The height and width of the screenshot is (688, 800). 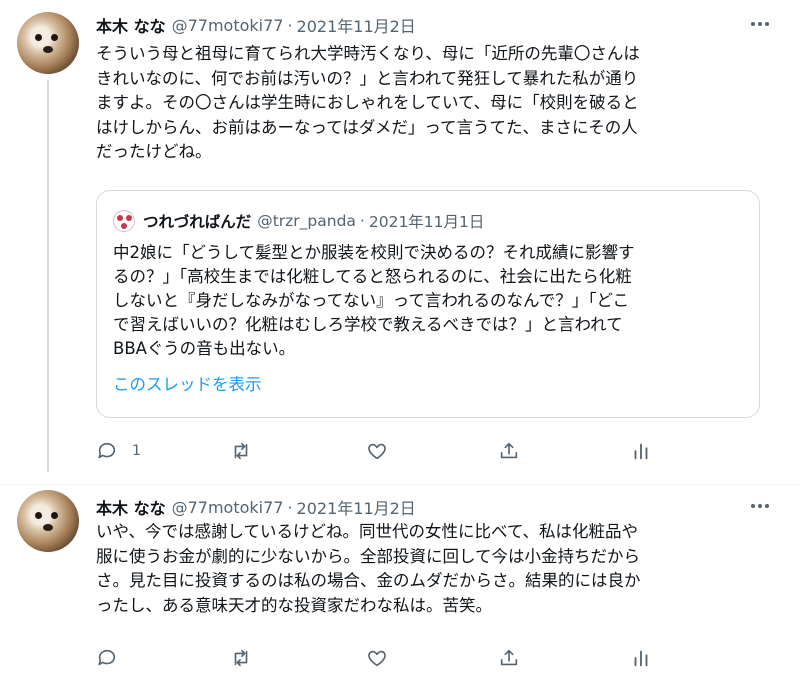 I want to click on tweet-actions: 1, so click(x=376, y=451).